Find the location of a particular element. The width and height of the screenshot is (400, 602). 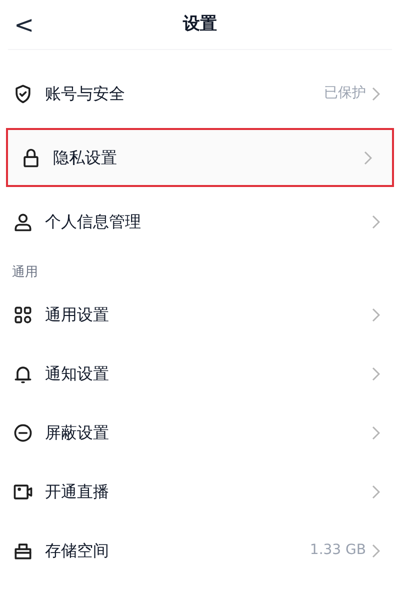

minus-circle-icon is located at coordinates (23, 433).